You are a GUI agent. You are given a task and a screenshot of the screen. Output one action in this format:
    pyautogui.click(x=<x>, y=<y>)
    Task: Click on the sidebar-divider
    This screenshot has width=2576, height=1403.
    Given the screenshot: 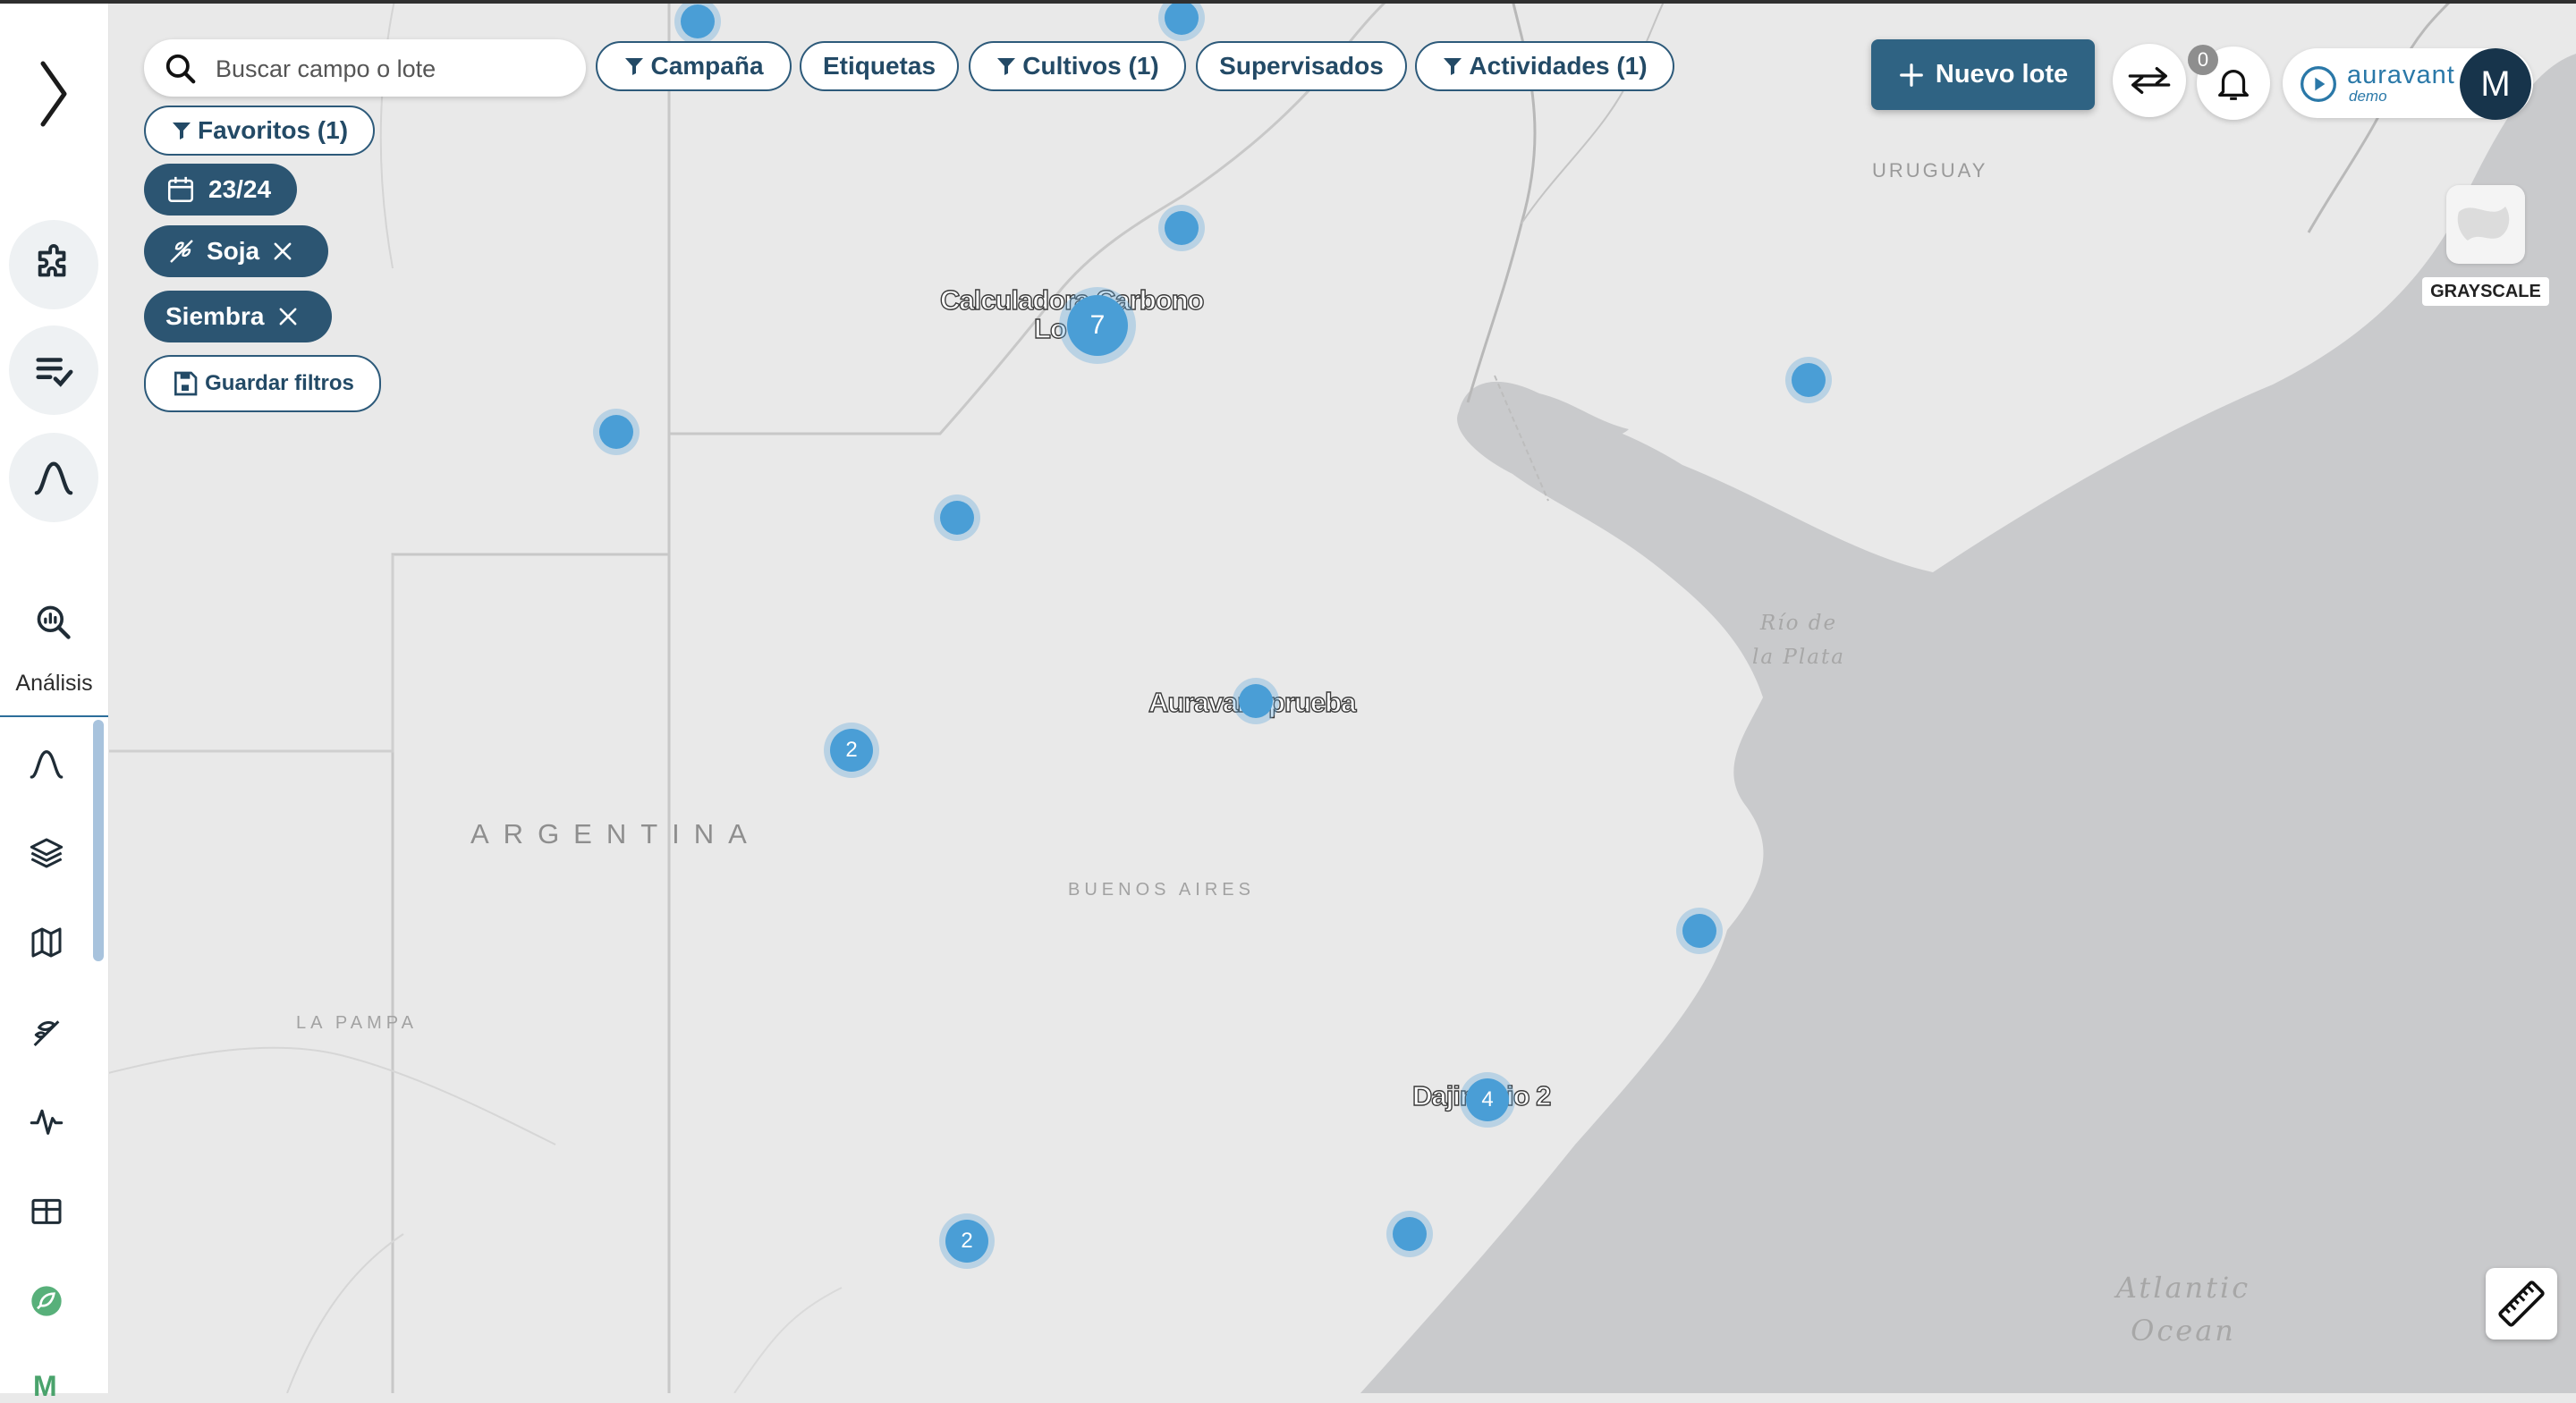 What is the action you would take?
    pyautogui.click(x=54, y=716)
    